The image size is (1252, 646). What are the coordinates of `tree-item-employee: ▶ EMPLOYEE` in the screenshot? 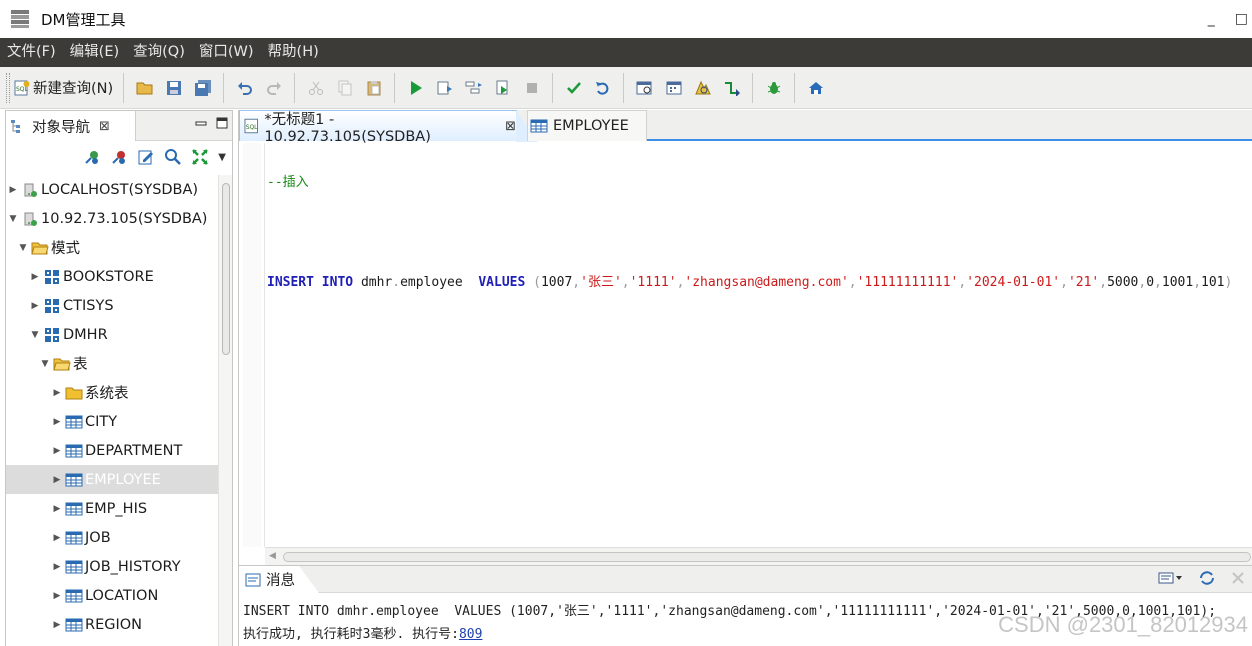 It's located at (112, 479).